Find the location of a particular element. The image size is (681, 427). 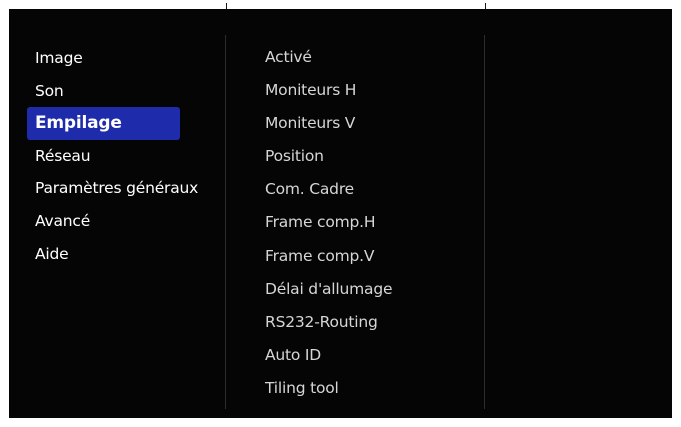

sub-menu-item-delai-allumage: Délai d'allumage is located at coordinates (370, 289).